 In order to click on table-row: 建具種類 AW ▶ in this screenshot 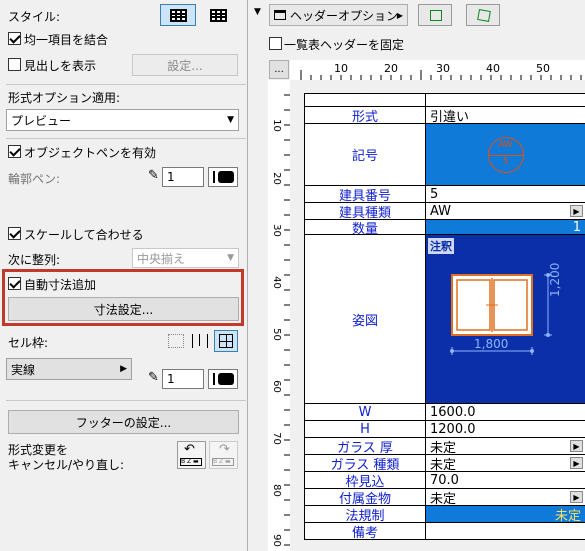, I will do `click(445, 212)`.